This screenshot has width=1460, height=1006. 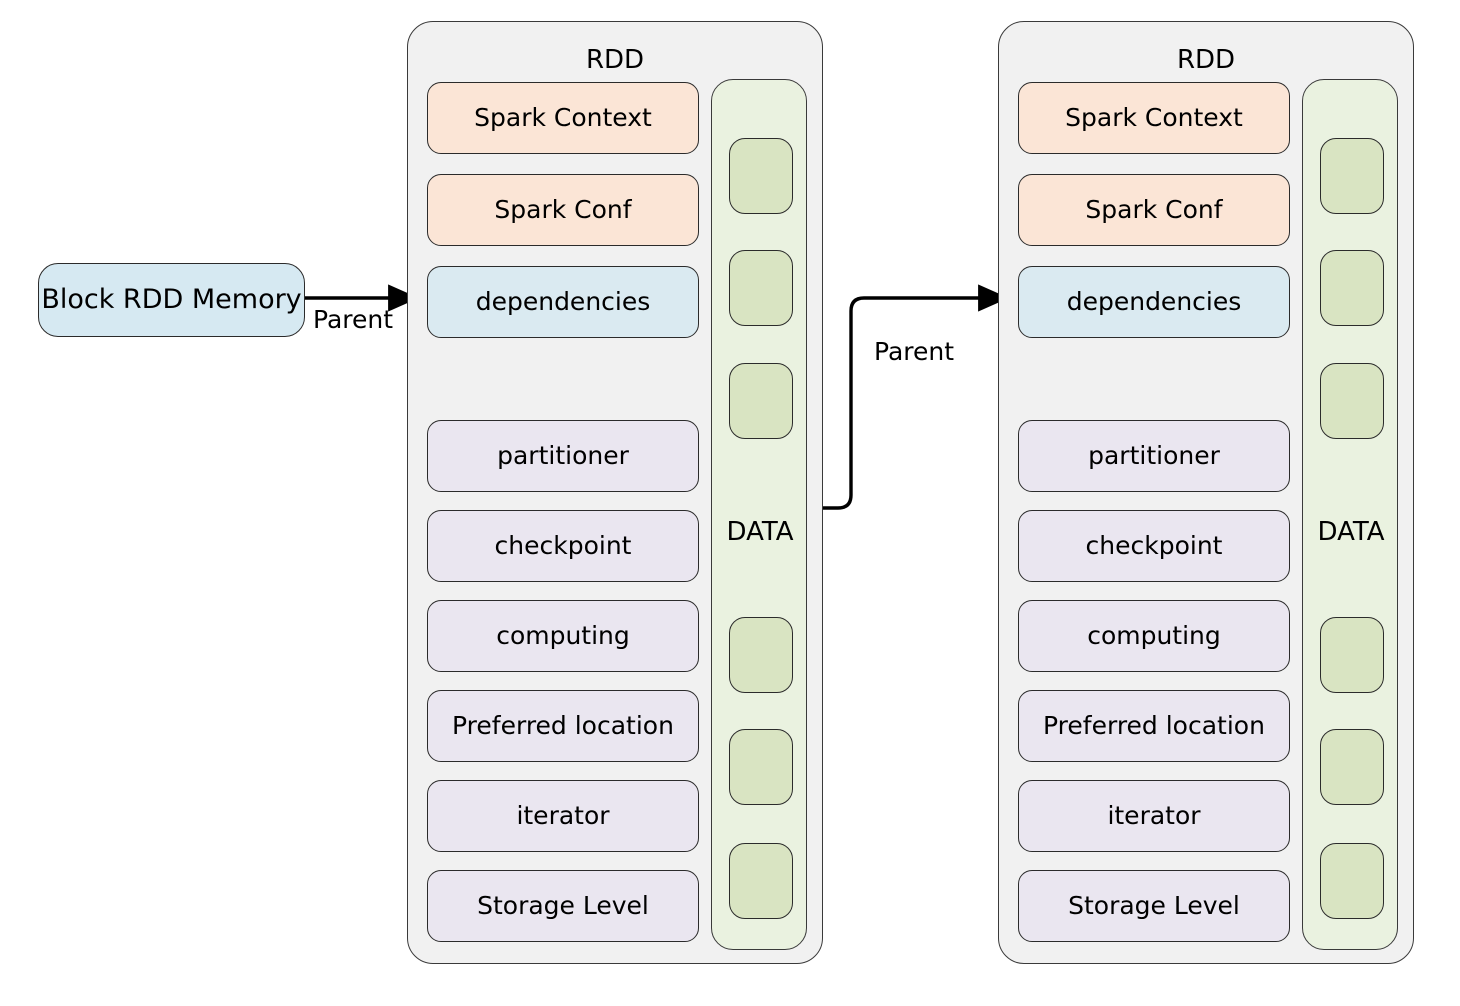 I want to click on rdd-1-attr-iterator-label: iterator, so click(x=563, y=816).